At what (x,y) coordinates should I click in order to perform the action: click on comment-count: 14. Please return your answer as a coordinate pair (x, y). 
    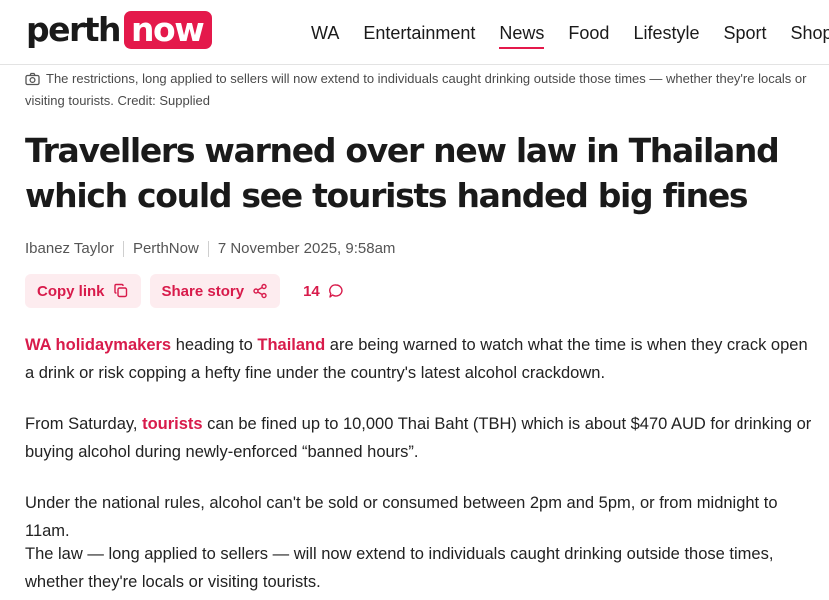
    Looking at the image, I should click on (311, 291).